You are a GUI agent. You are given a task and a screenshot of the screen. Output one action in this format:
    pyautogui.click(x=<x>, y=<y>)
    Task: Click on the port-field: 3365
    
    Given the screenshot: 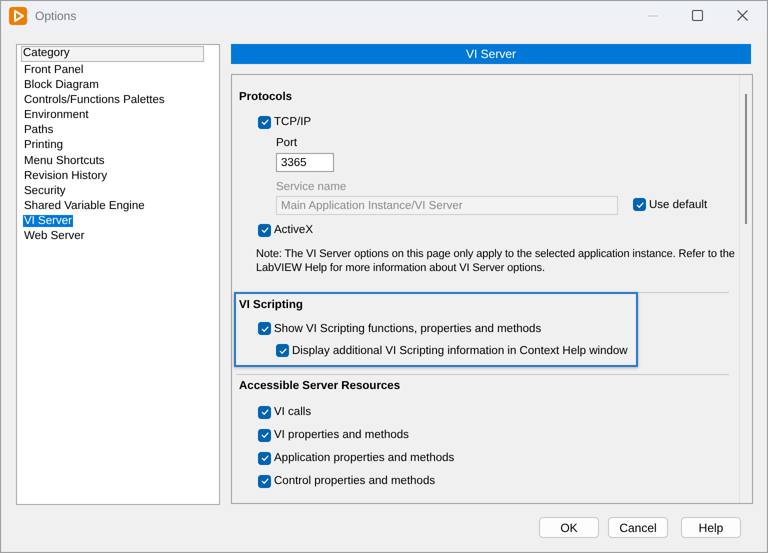 What is the action you would take?
    pyautogui.click(x=305, y=162)
    